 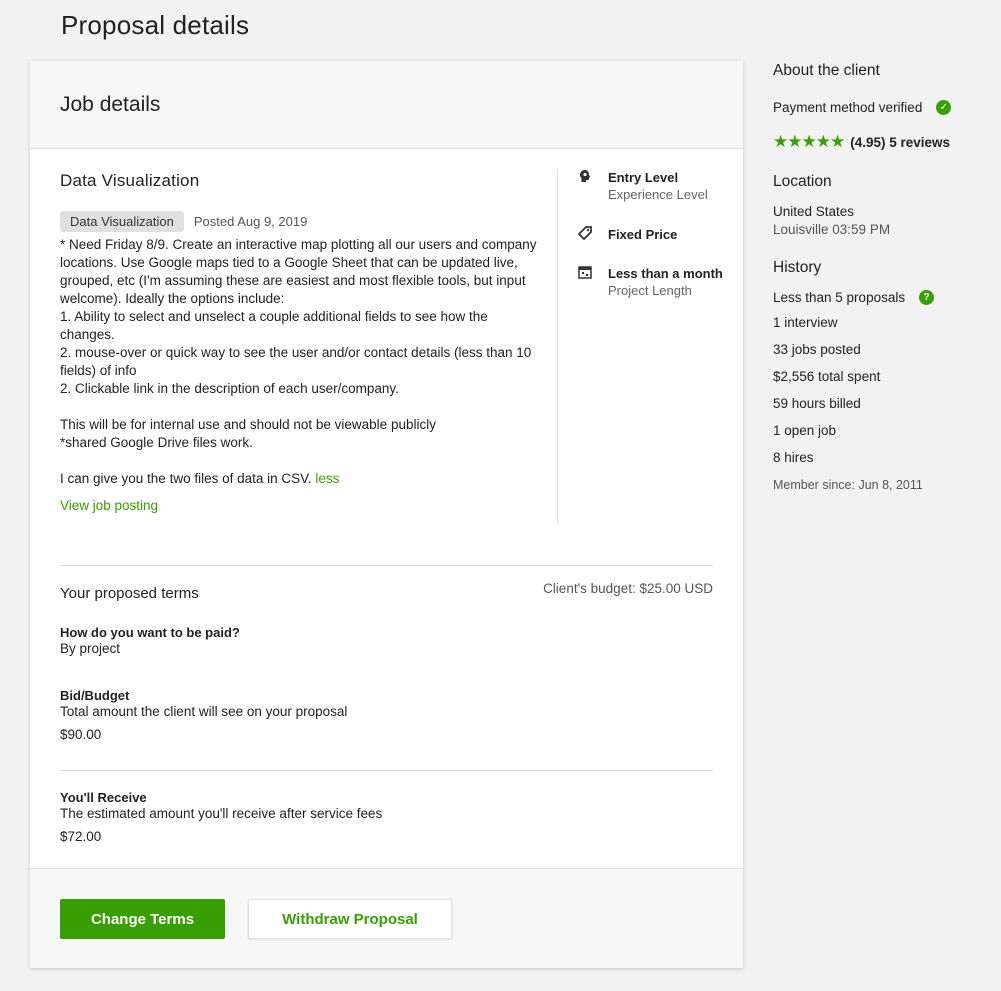 I want to click on project-length: Less than a month Project Length, so click(x=658, y=282).